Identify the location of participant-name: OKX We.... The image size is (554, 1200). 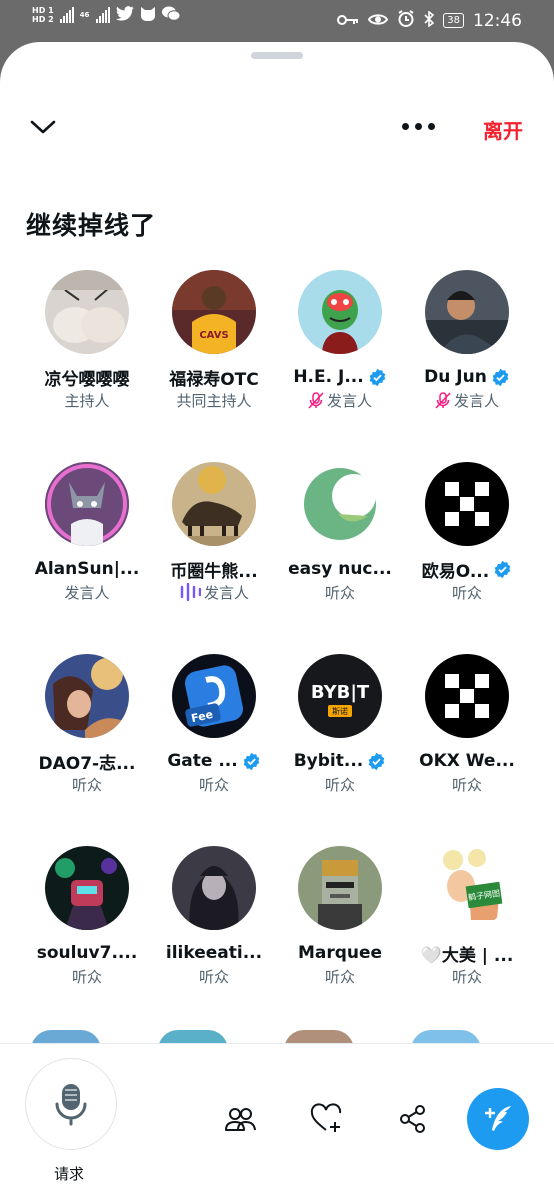
(467, 761).